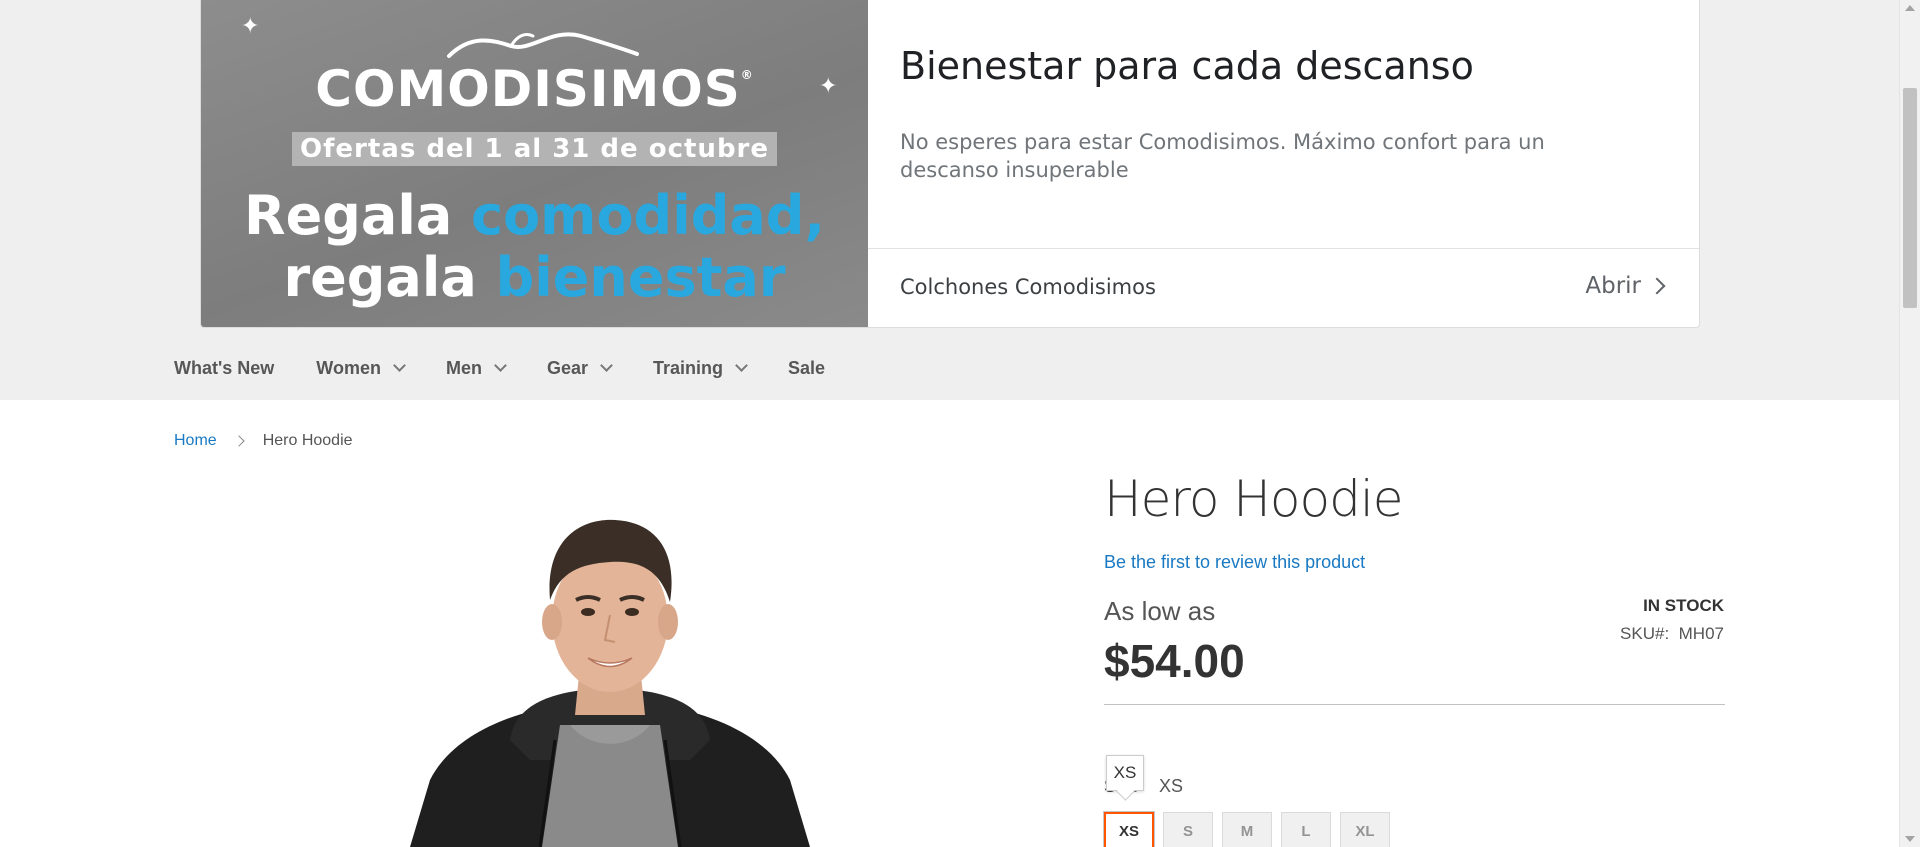 The height and width of the screenshot is (847, 1920). I want to click on nav-item-whats-new: What's New, so click(224, 368).